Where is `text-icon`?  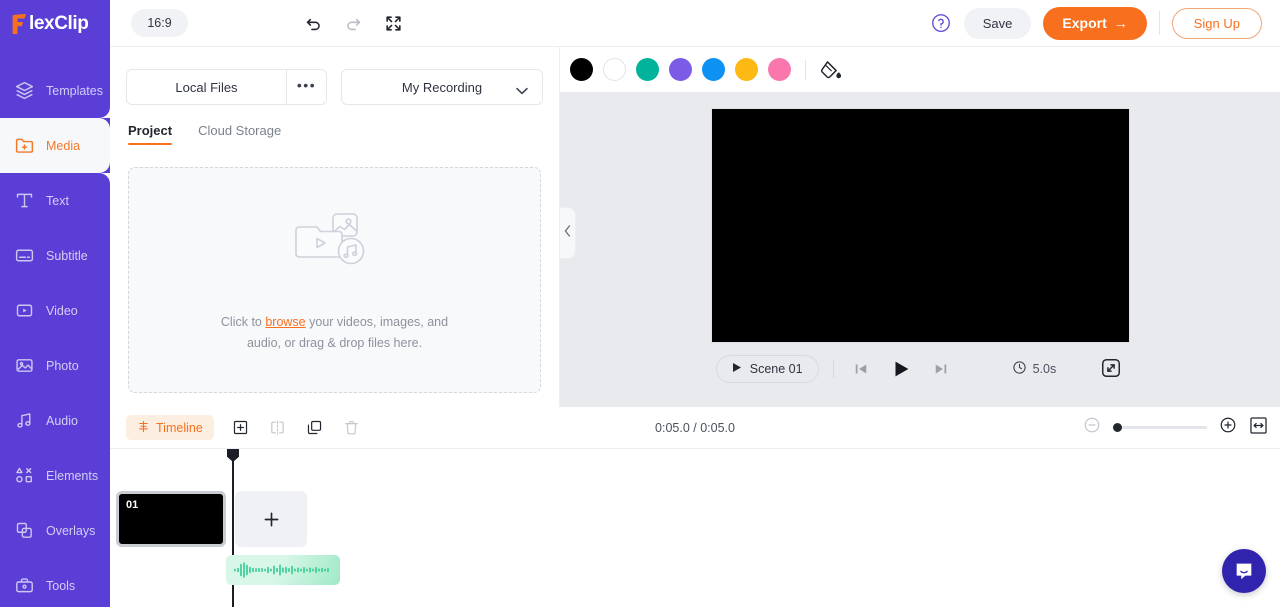
text-icon is located at coordinates (24, 201).